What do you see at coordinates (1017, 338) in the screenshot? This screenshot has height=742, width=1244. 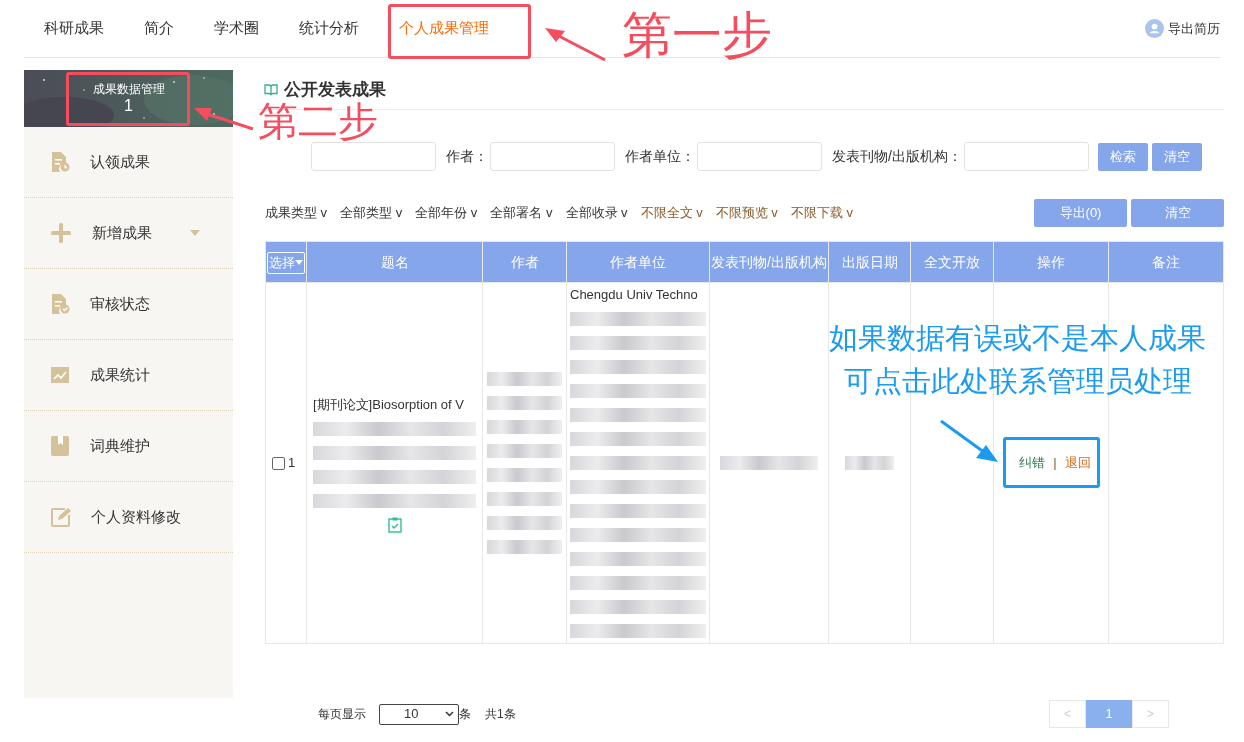 I see `note-annotation: 如果数据有误或不是本人成果` at bounding box center [1017, 338].